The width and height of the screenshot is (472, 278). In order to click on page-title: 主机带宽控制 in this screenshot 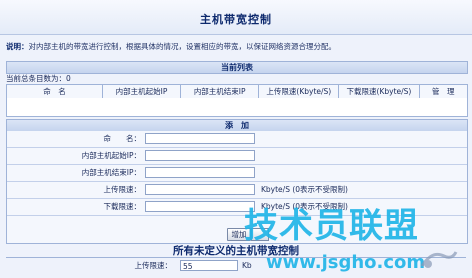, I will do `click(236, 19)`.